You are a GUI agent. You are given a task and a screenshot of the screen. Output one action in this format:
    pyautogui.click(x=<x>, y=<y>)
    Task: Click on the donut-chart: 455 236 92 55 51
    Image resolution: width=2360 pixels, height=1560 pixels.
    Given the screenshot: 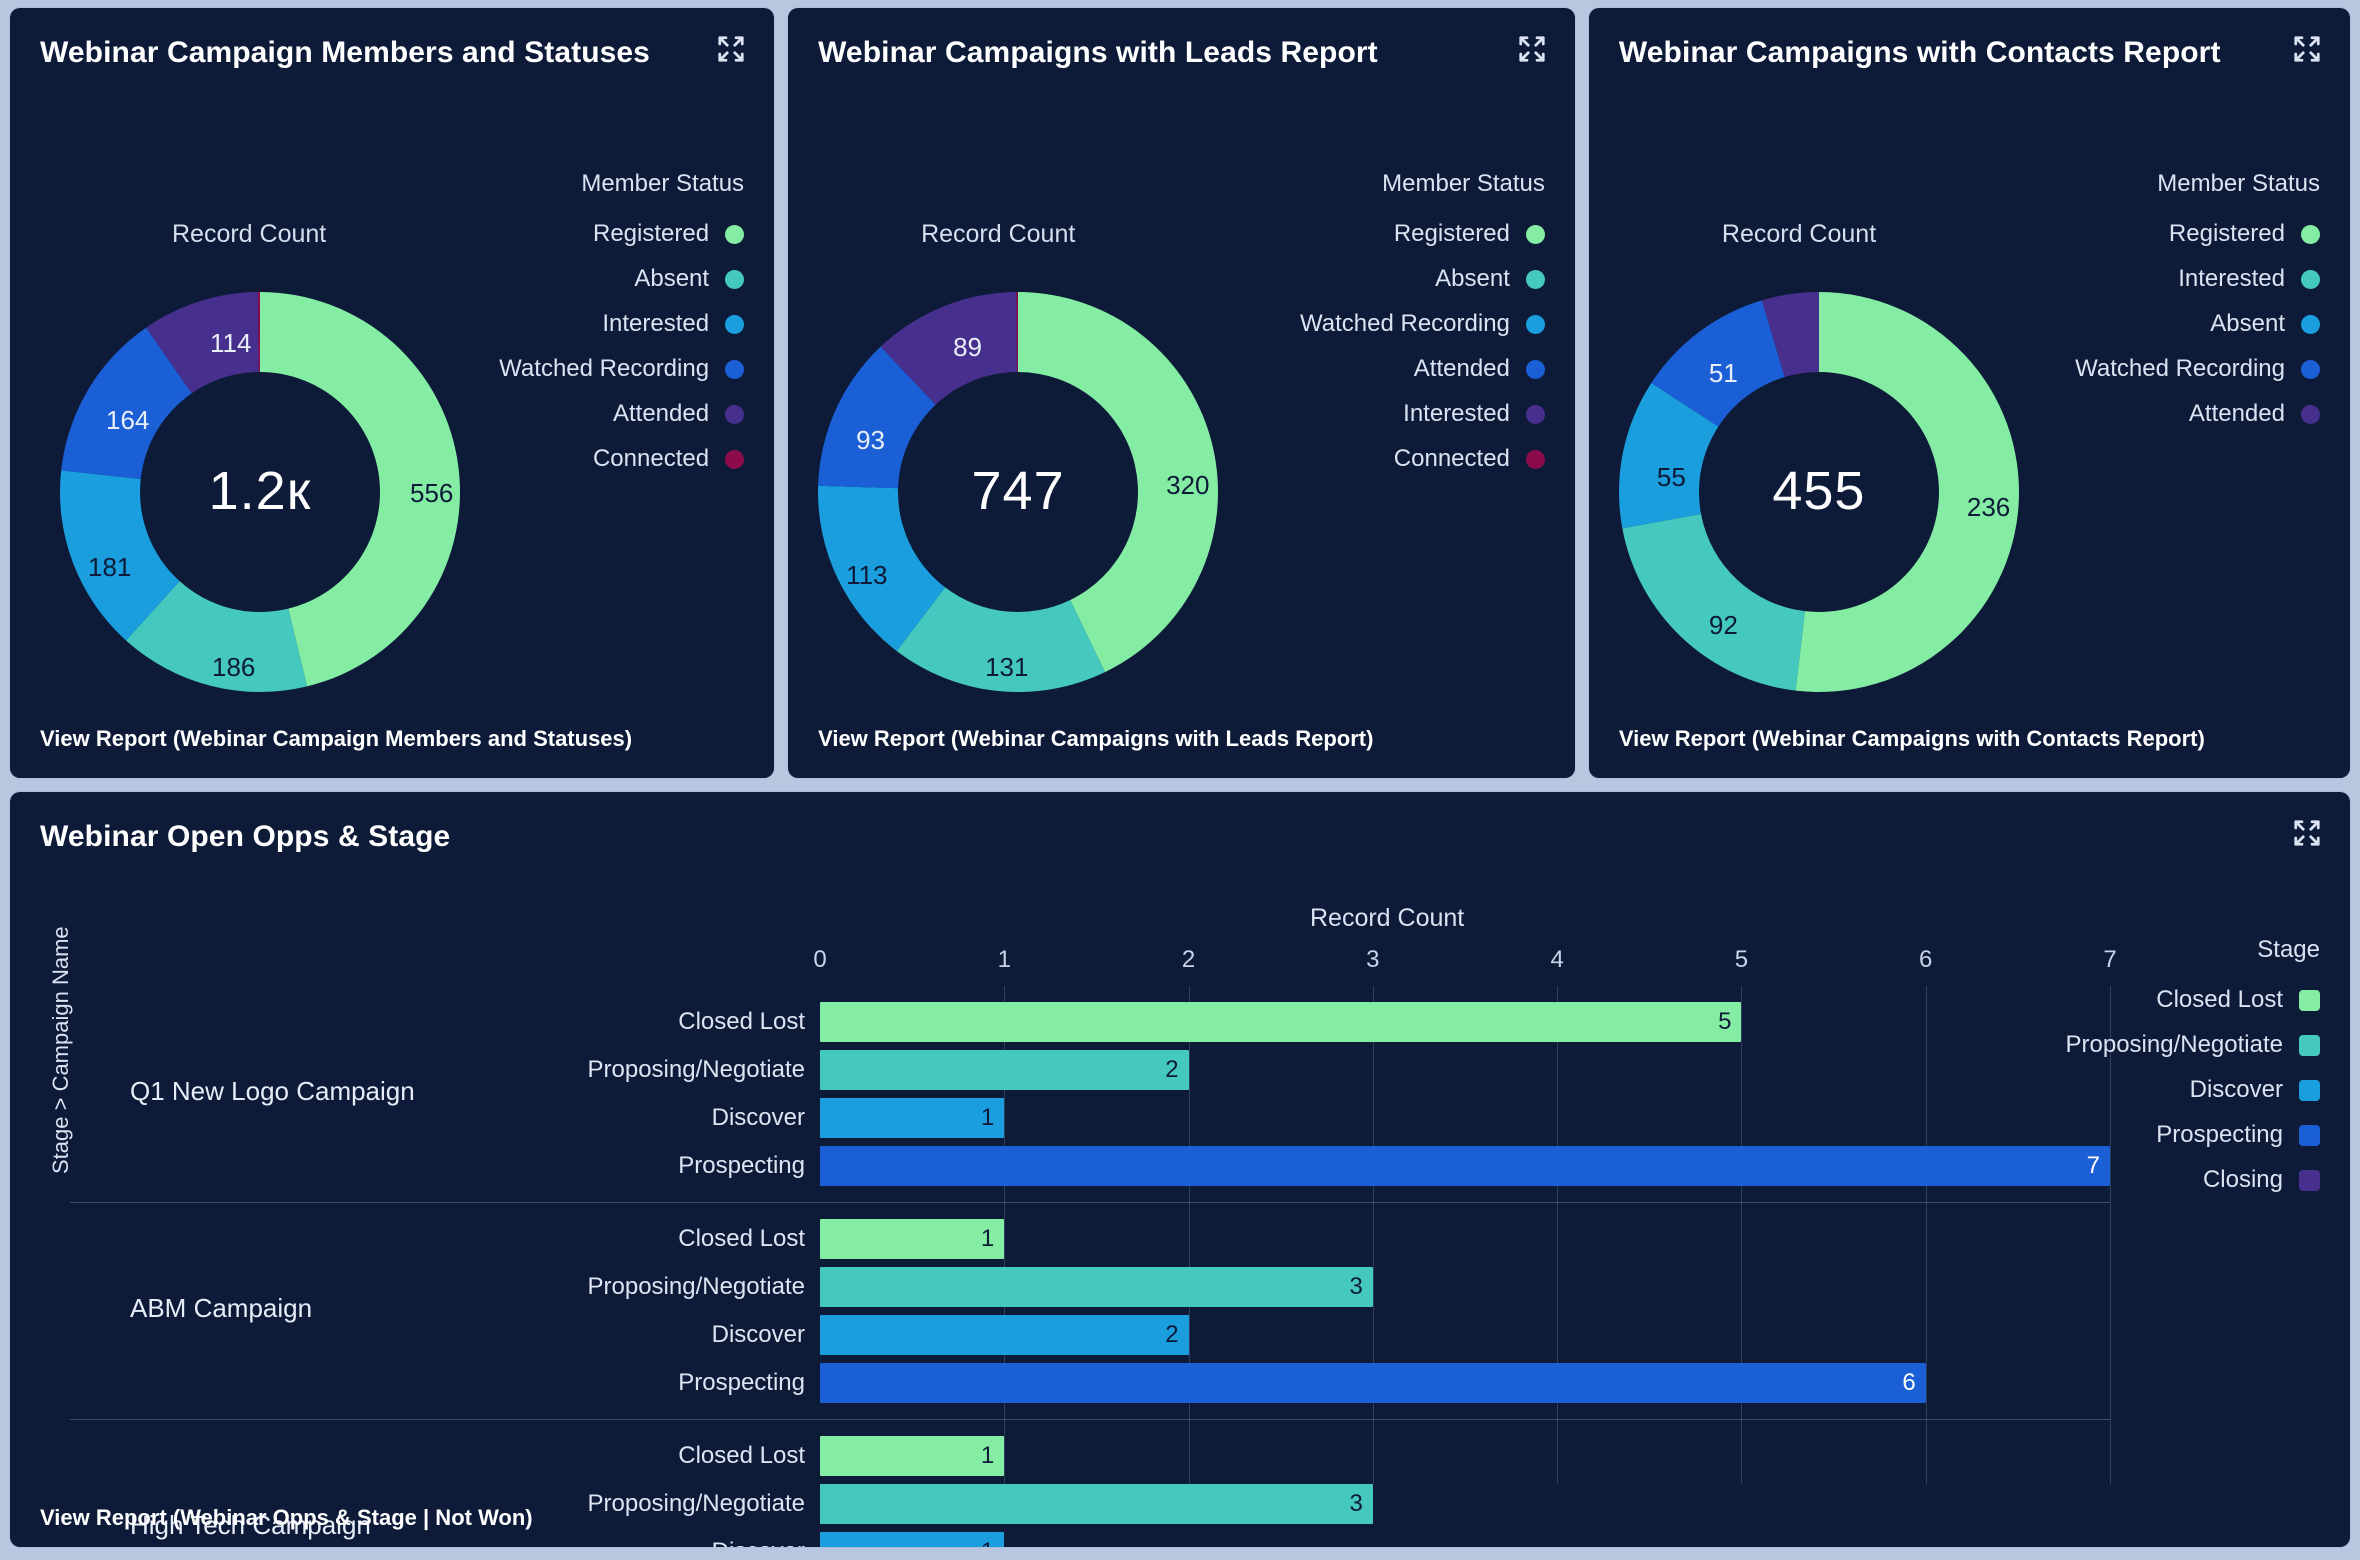 What is the action you would take?
    pyautogui.click(x=1819, y=492)
    